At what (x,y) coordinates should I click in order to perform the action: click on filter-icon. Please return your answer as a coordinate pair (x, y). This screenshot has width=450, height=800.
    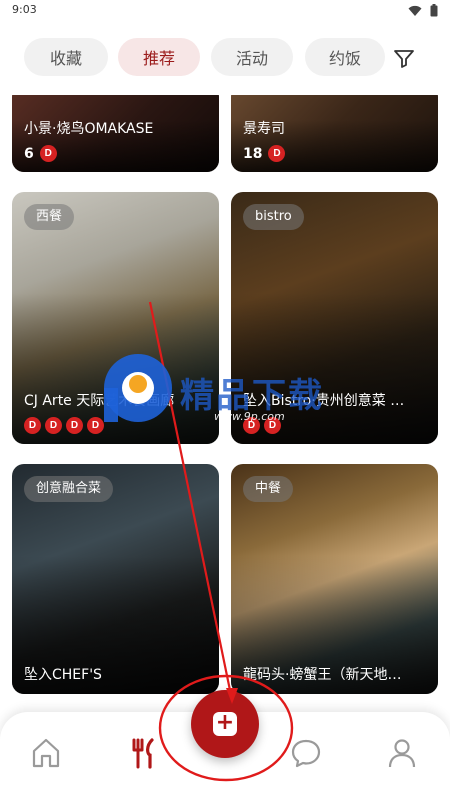
    Looking at the image, I should click on (404, 58).